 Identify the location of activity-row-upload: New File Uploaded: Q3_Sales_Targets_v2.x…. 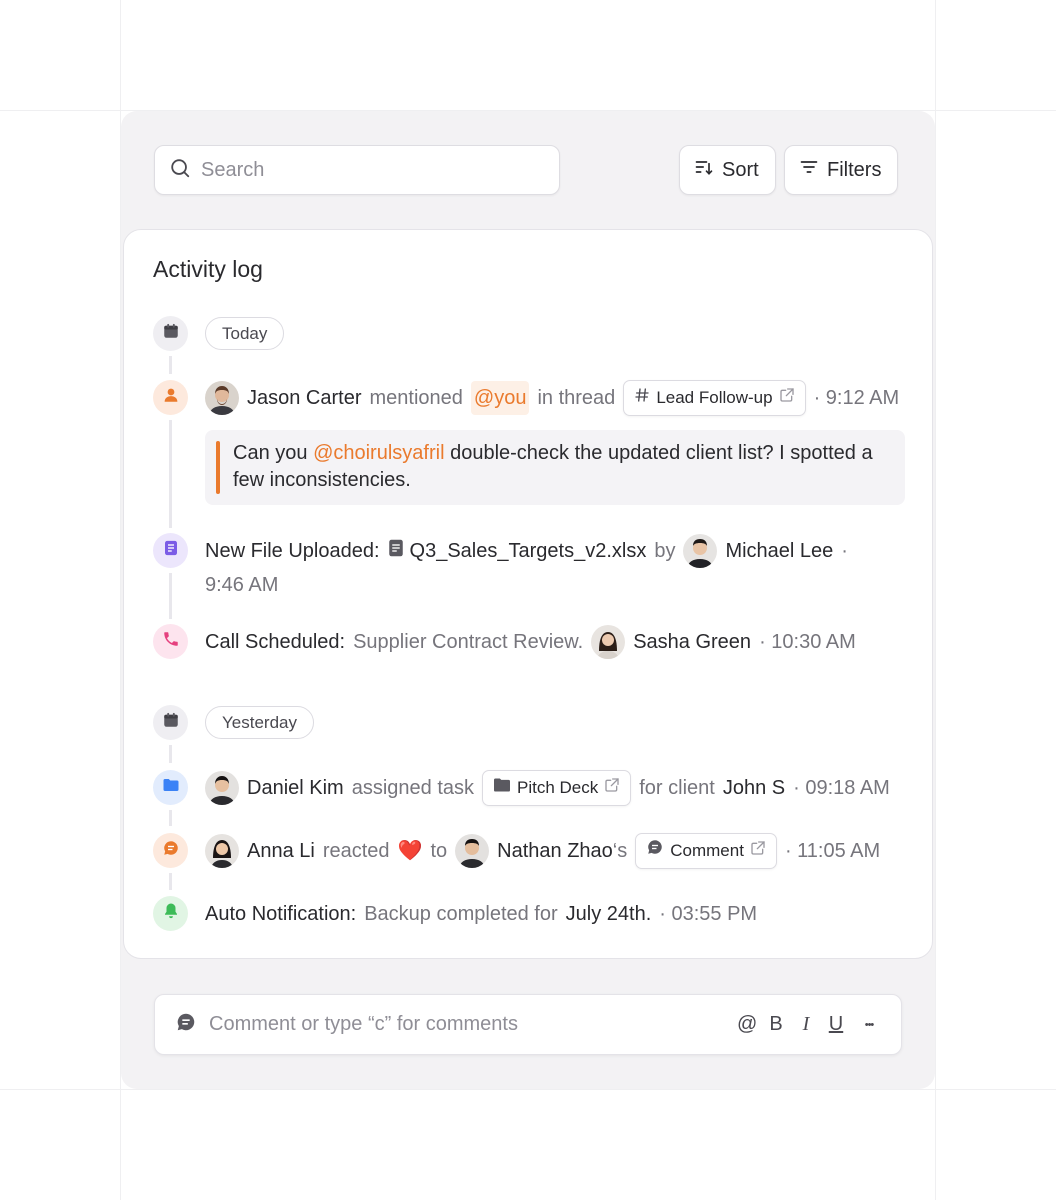
(556, 568).